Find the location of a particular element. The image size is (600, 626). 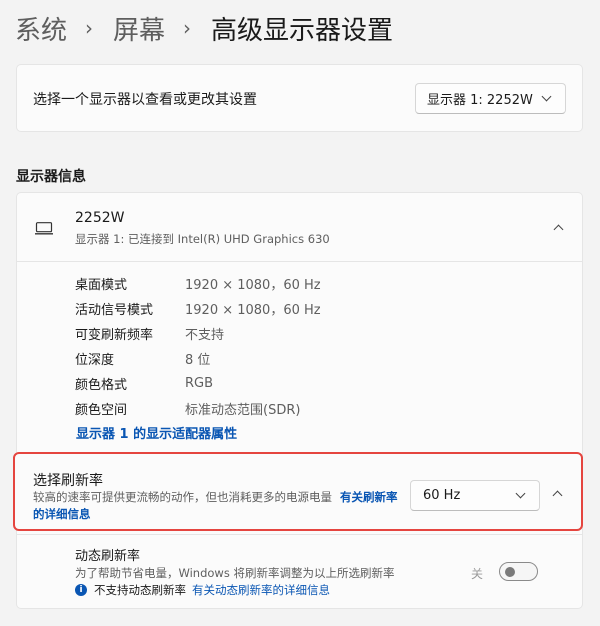

toggle-knob is located at coordinates (510, 572).